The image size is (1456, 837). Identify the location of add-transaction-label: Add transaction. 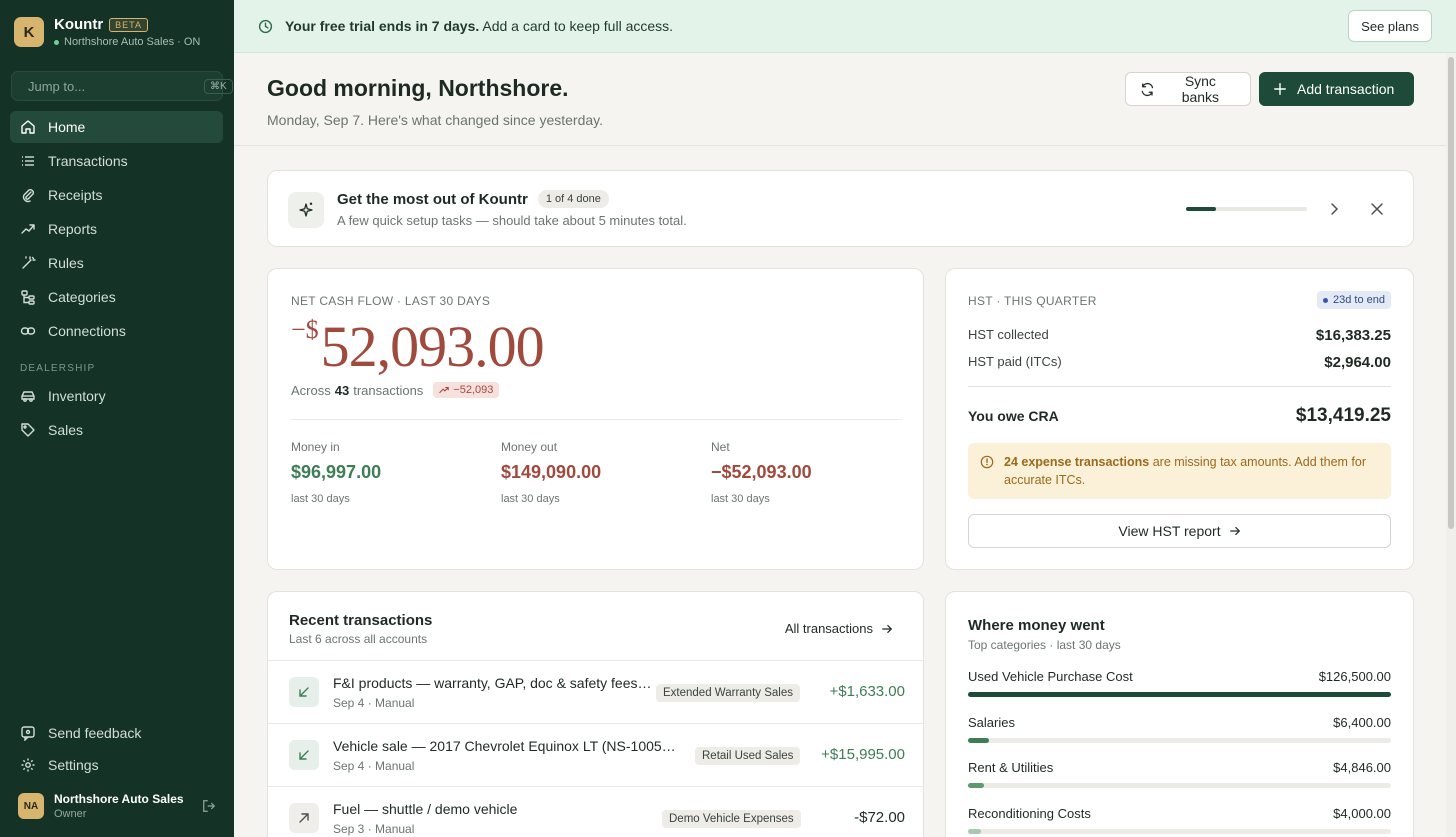
(1346, 89).